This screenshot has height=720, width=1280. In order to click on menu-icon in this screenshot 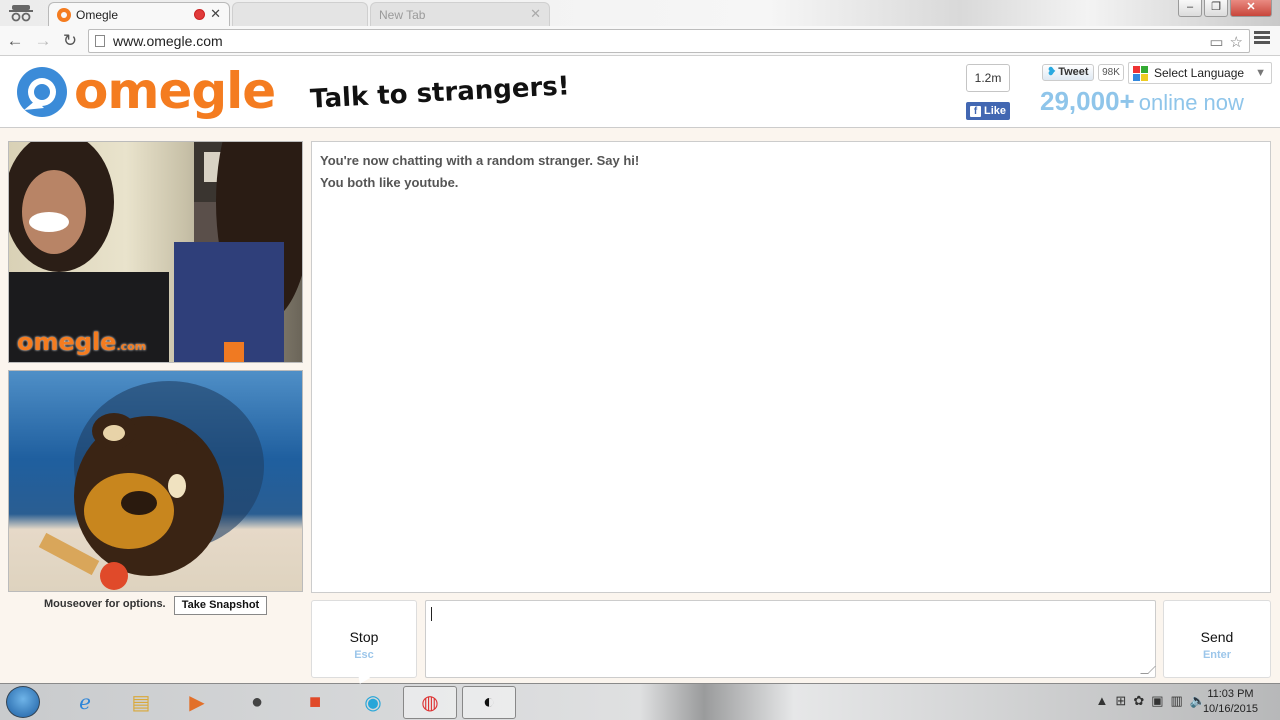, I will do `click(1262, 39)`.